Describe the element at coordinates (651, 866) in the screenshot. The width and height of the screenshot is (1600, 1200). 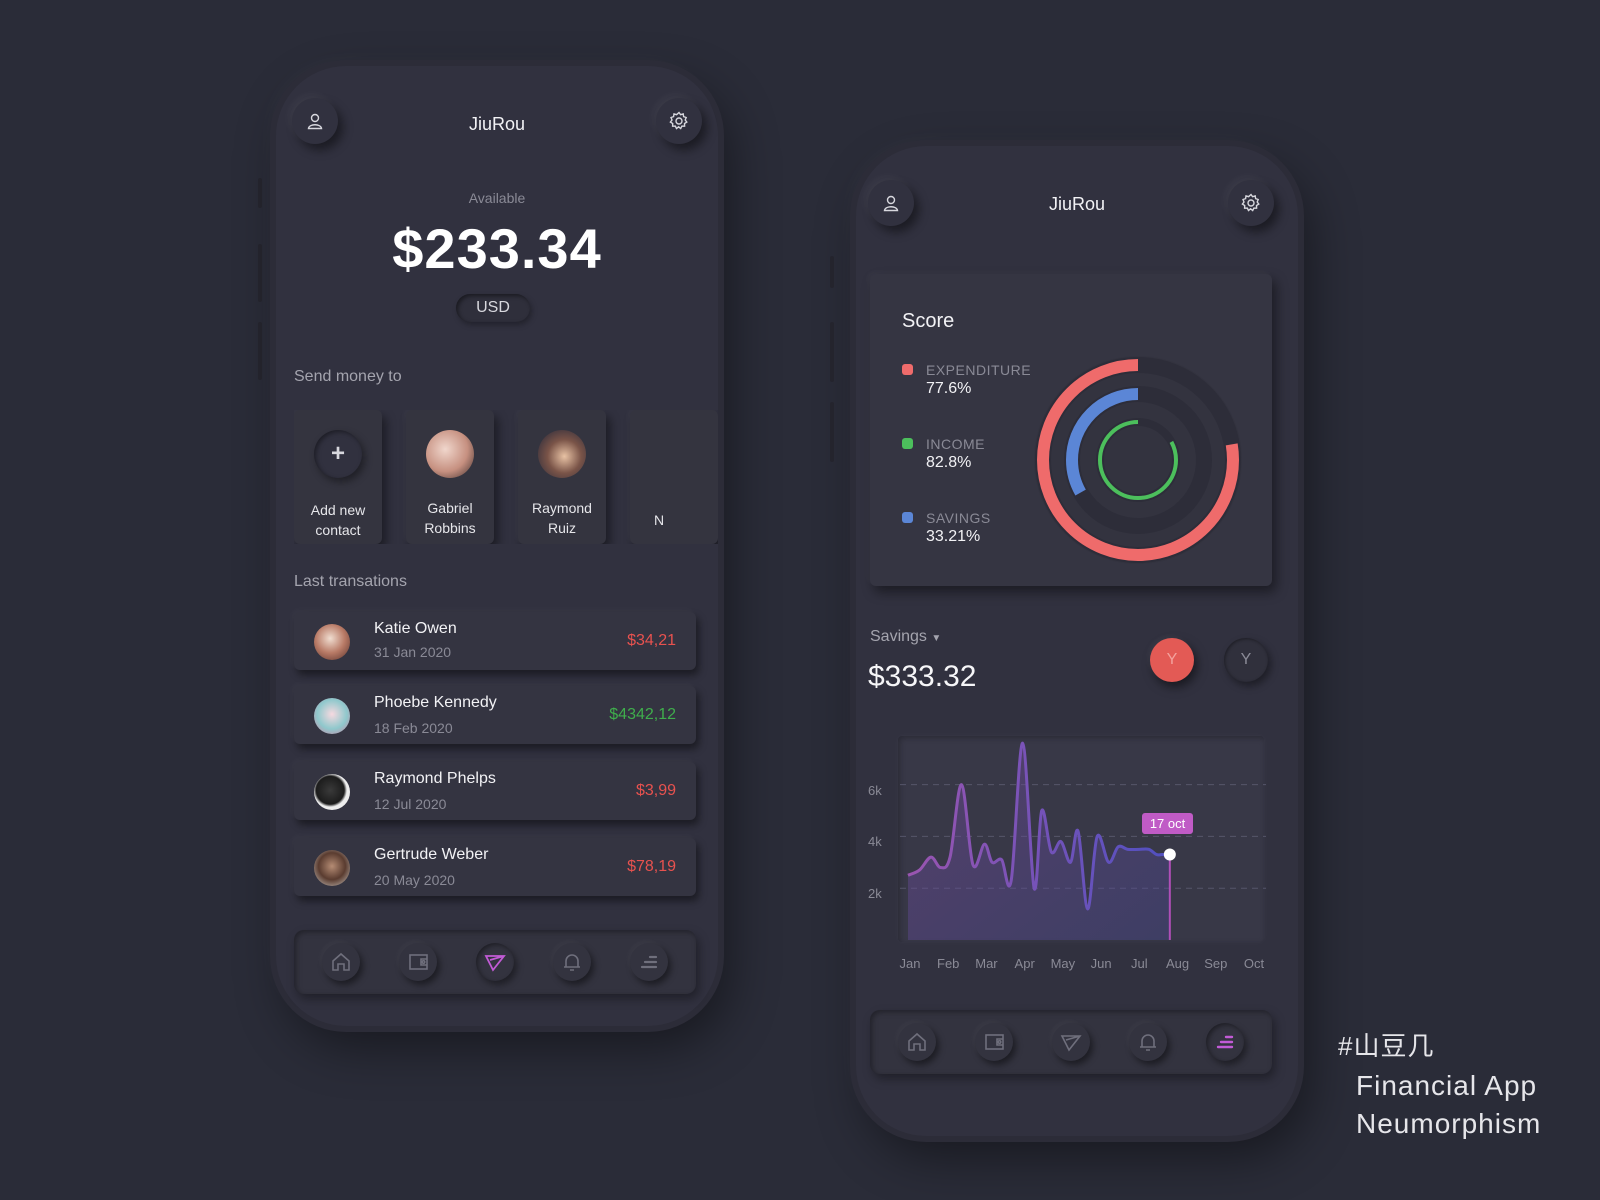
I see `transaction-amount: $78,19` at that location.